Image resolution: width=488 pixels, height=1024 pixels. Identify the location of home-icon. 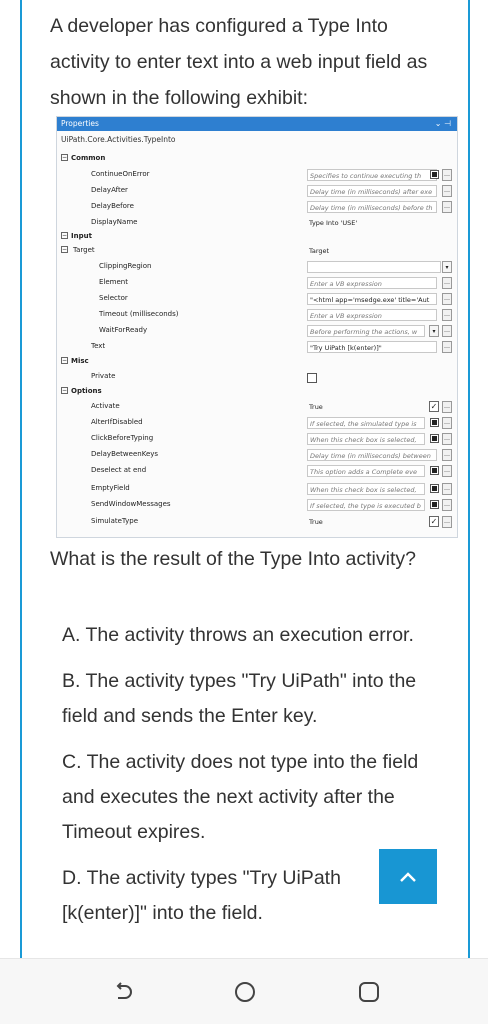
(245, 992).